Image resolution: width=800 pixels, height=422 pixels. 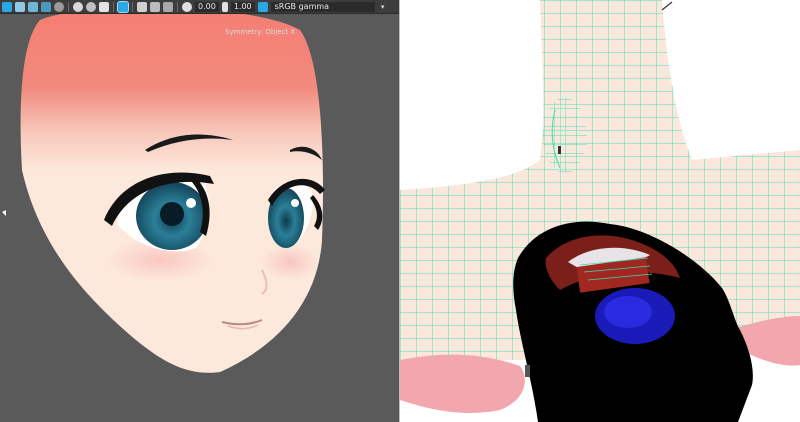 I want to click on isolate-select-icon, so click(x=123, y=6).